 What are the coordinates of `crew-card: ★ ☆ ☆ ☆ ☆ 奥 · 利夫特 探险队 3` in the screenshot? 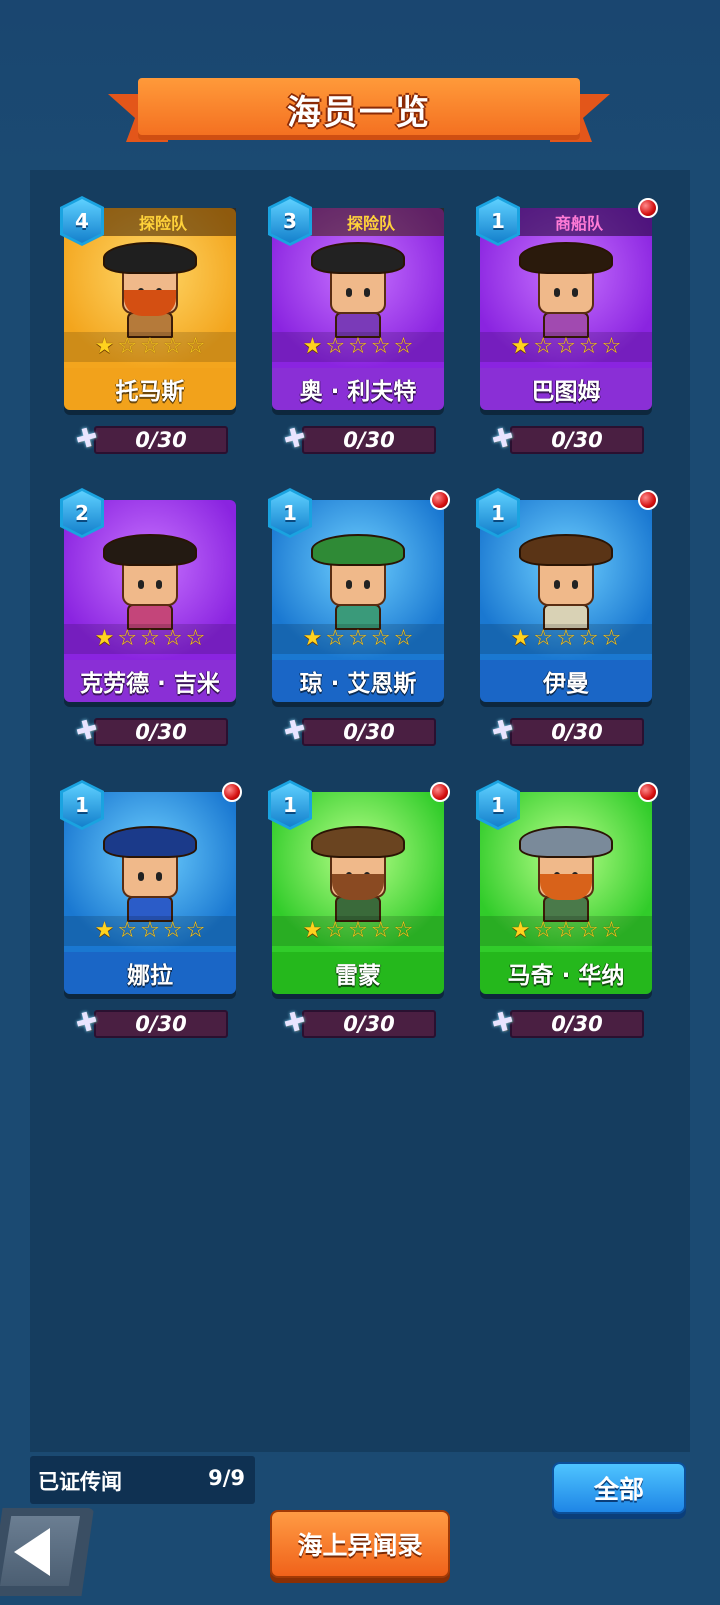 It's located at (356, 303).